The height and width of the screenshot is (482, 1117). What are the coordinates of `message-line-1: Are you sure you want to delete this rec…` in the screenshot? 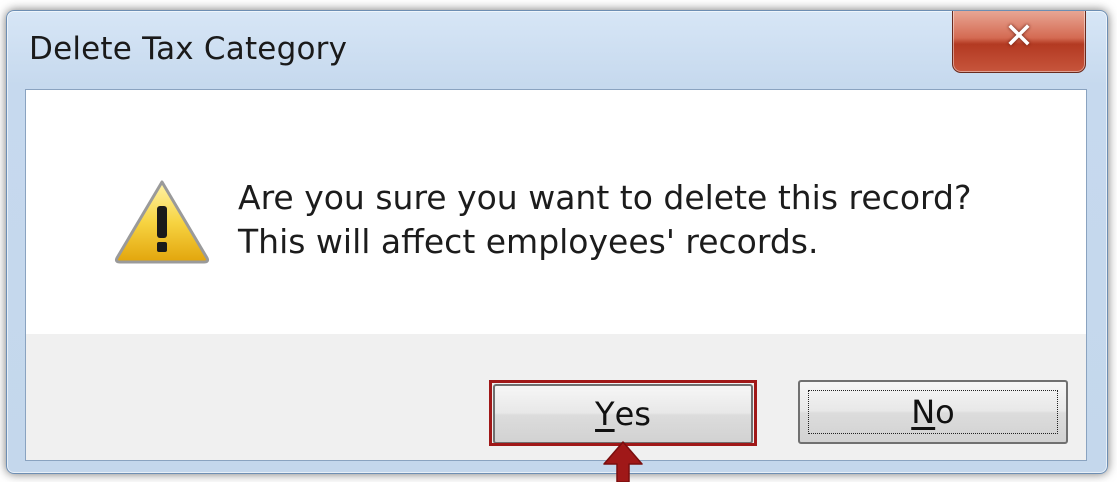 It's located at (605, 197).